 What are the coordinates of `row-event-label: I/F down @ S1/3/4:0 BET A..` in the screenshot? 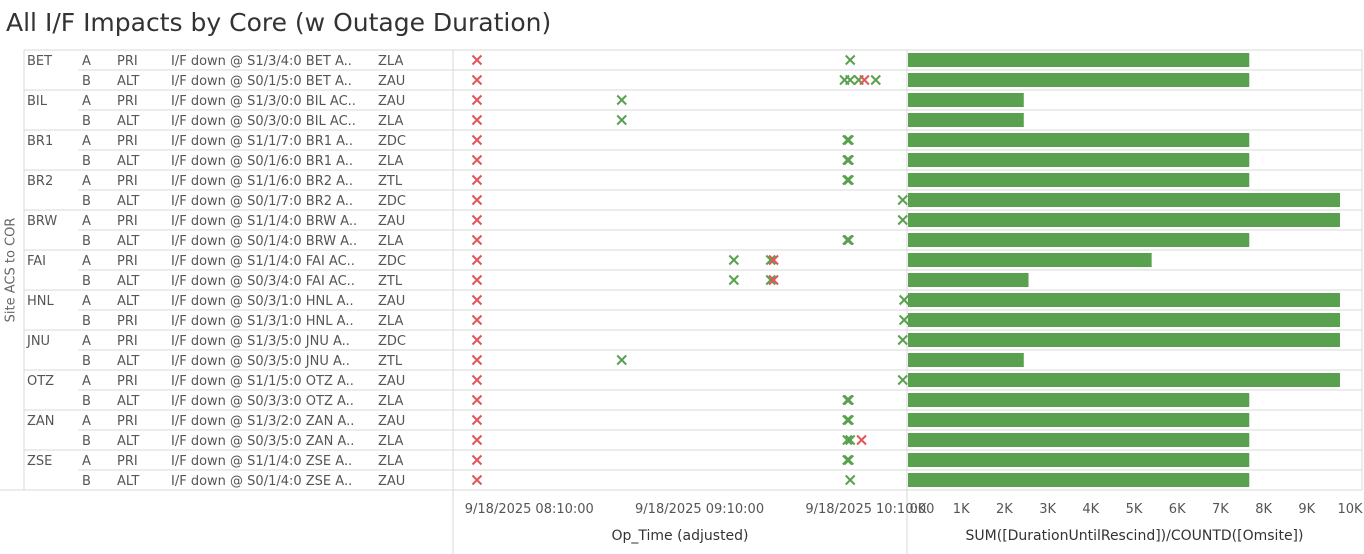 It's located at (261, 61).